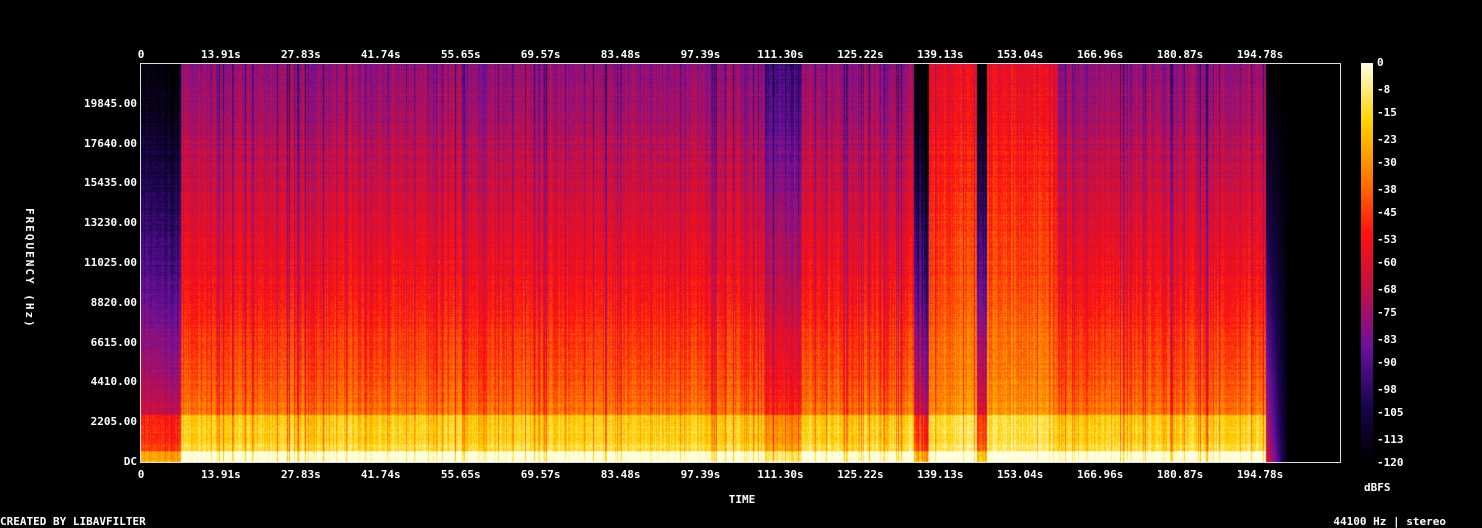 Image resolution: width=1482 pixels, height=528 pixels. What do you see at coordinates (221, 474) in the screenshot?
I see `x-tick-label-bottom: 13.91s` at bounding box center [221, 474].